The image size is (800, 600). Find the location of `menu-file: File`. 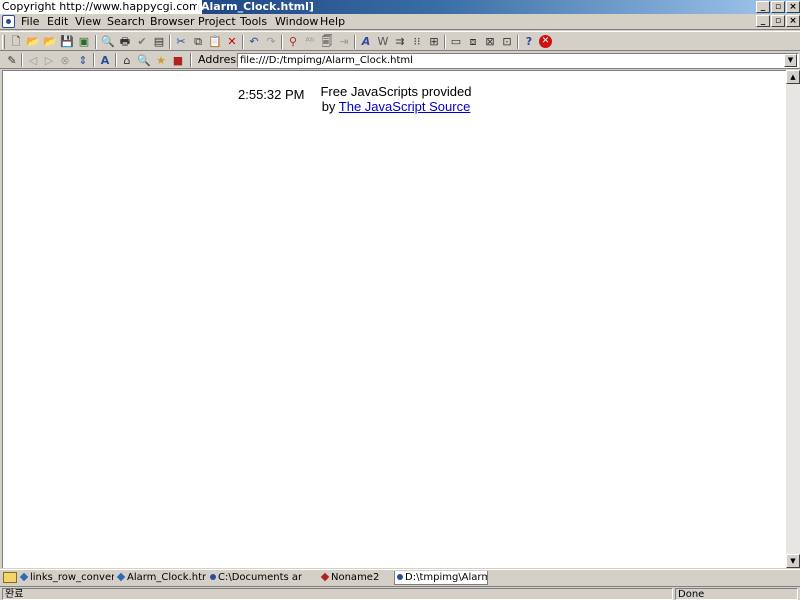

menu-file: File is located at coordinates (30, 22).